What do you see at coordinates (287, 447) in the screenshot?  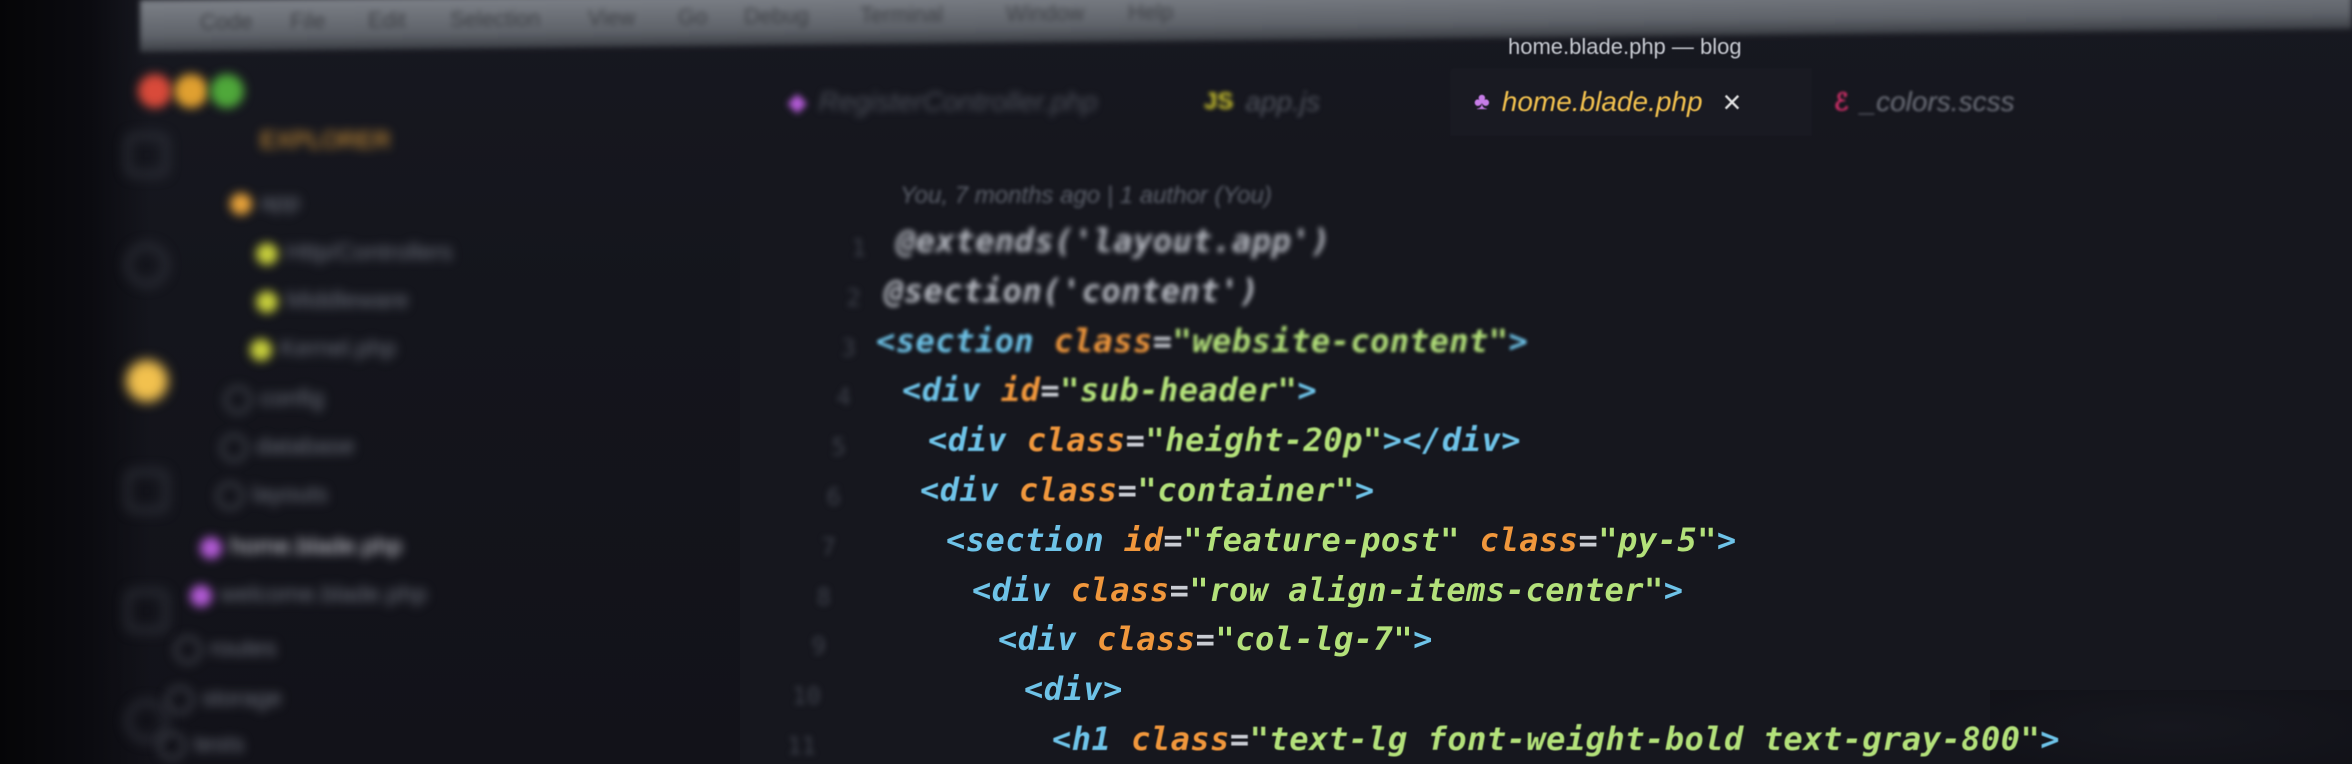 I see `tree-item: database` at bounding box center [287, 447].